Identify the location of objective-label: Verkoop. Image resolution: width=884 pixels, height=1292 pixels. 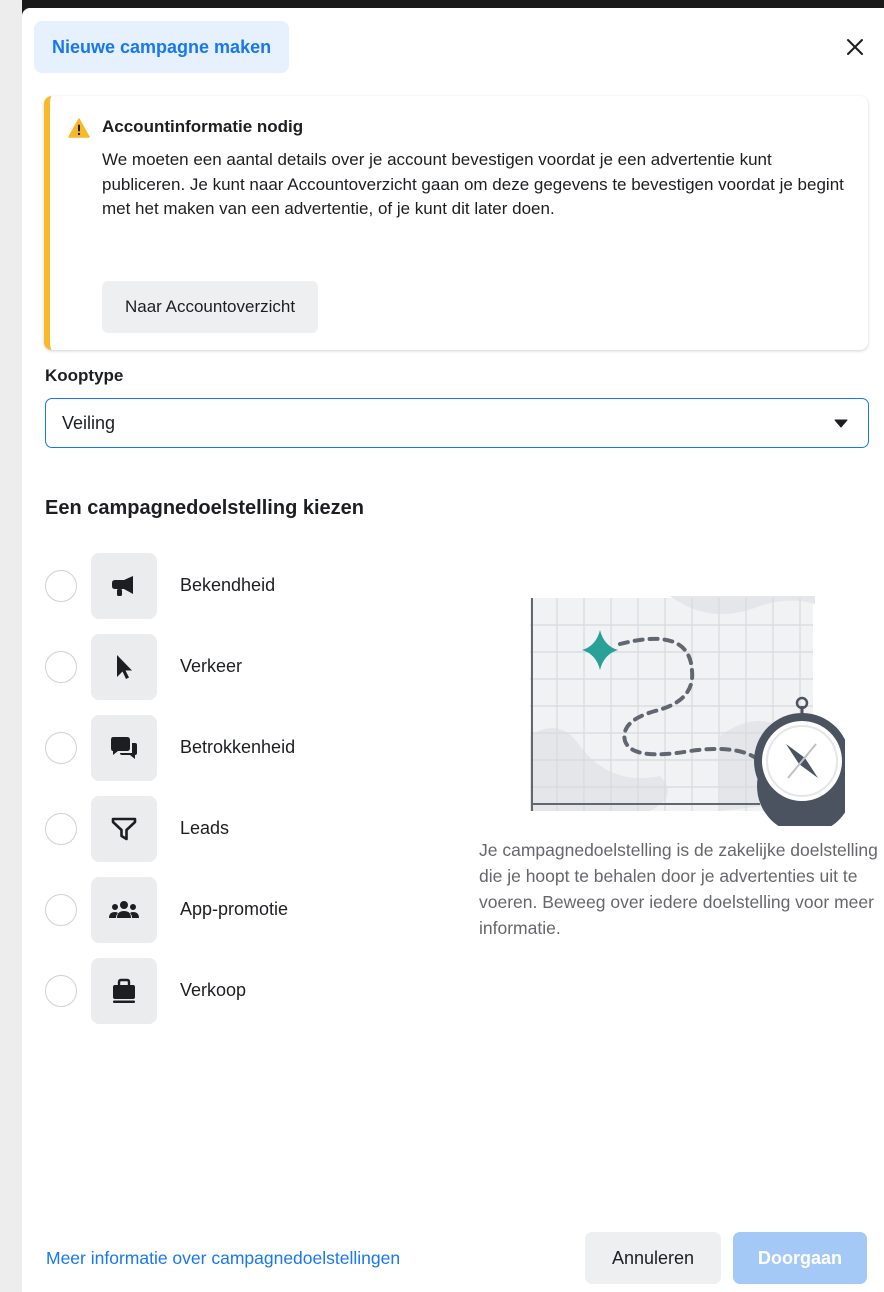
(213, 990).